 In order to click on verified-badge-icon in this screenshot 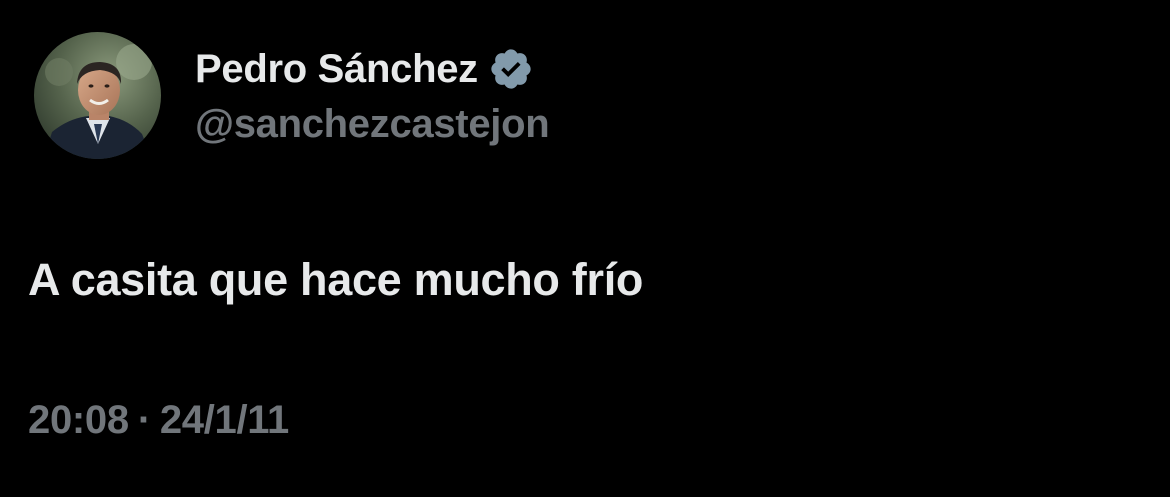, I will do `click(511, 69)`.